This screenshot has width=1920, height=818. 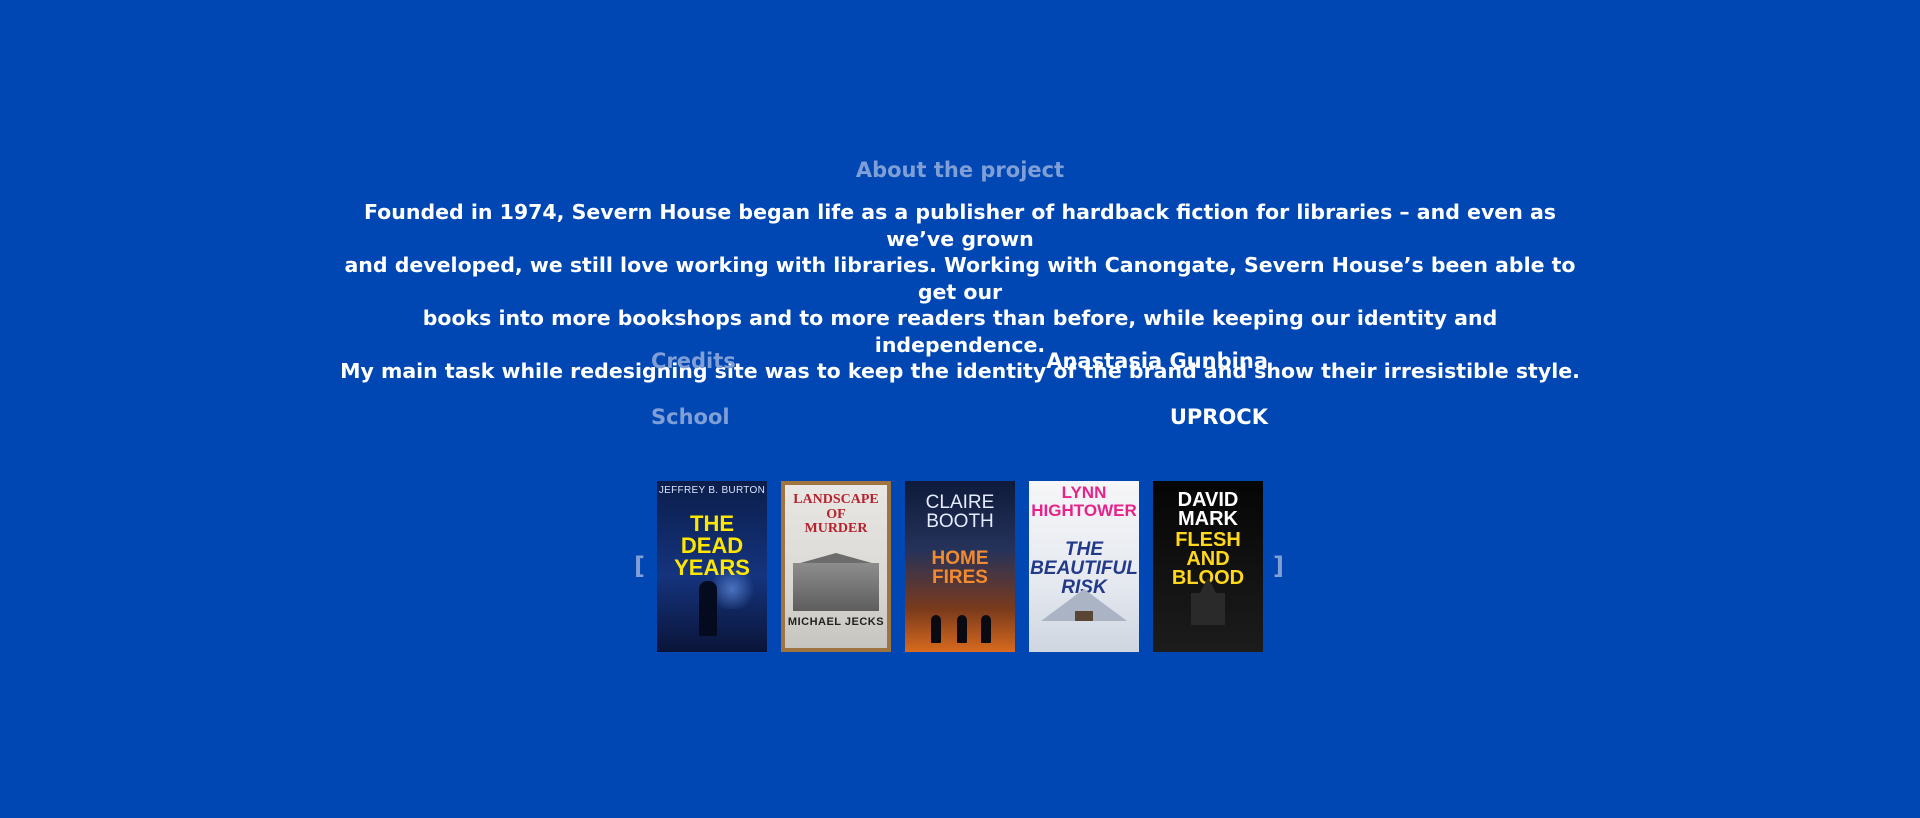 I want to click on title-line: BEAUTIFUL, so click(x=1084, y=568).